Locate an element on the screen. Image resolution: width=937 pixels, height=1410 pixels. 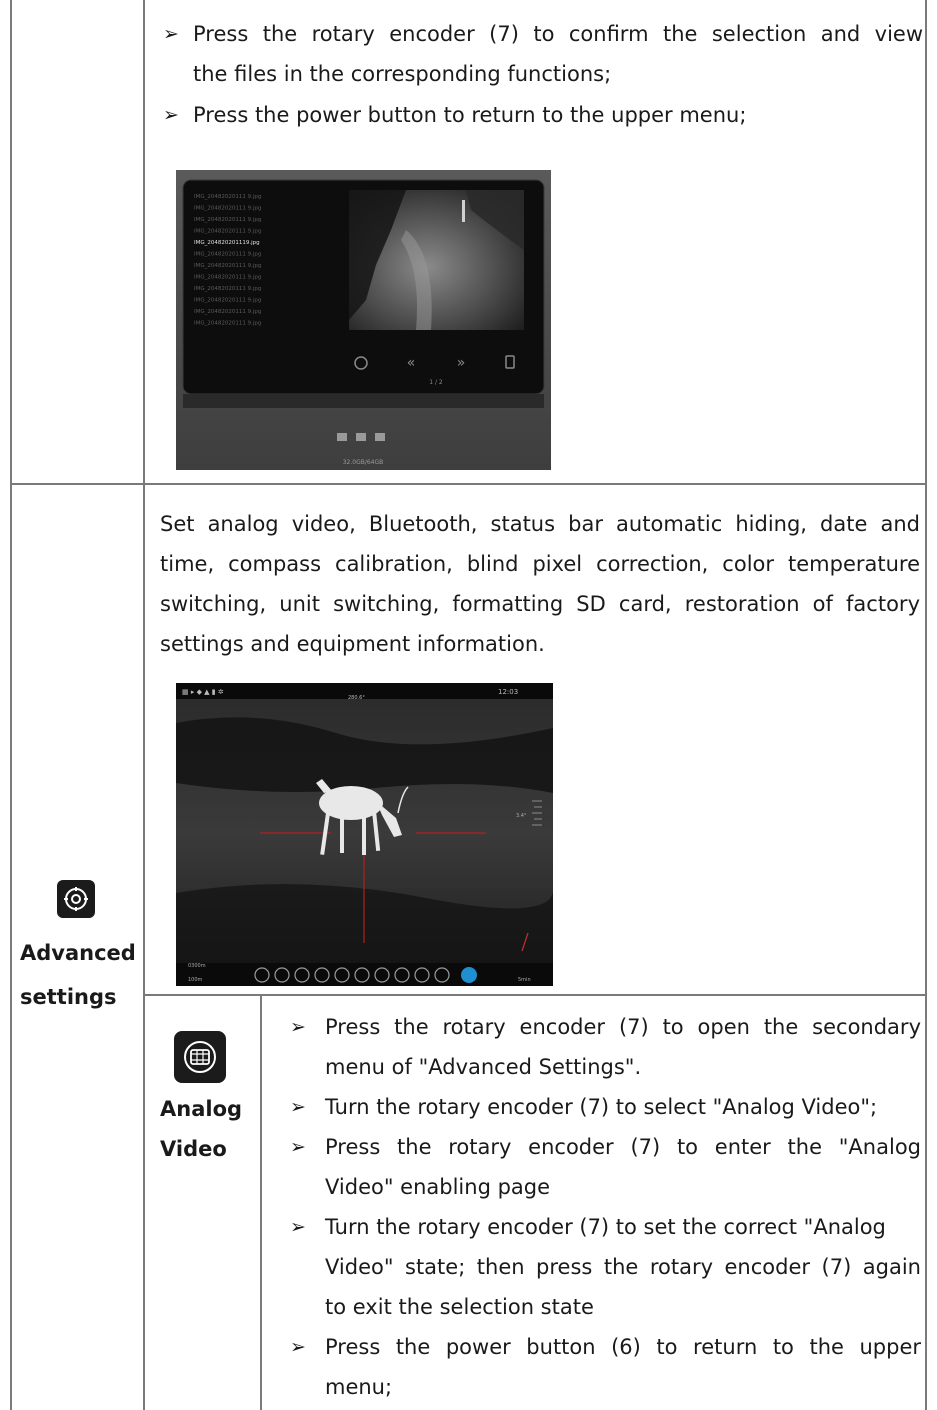
film-icon is located at coordinates (200, 1057).